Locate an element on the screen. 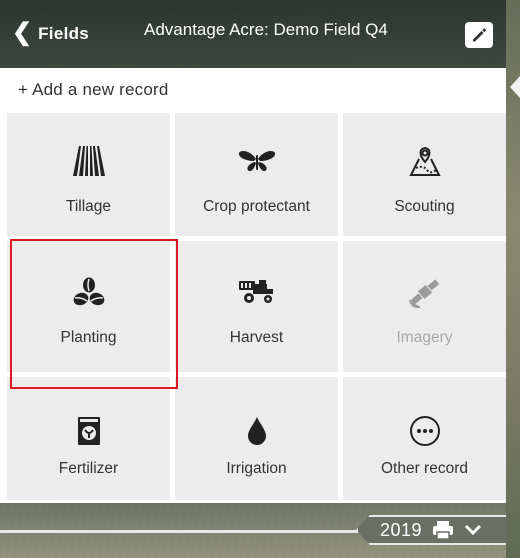 The height and width of the screenshot is (558, 520). edit-field-button is located at coordinates (479, 35).